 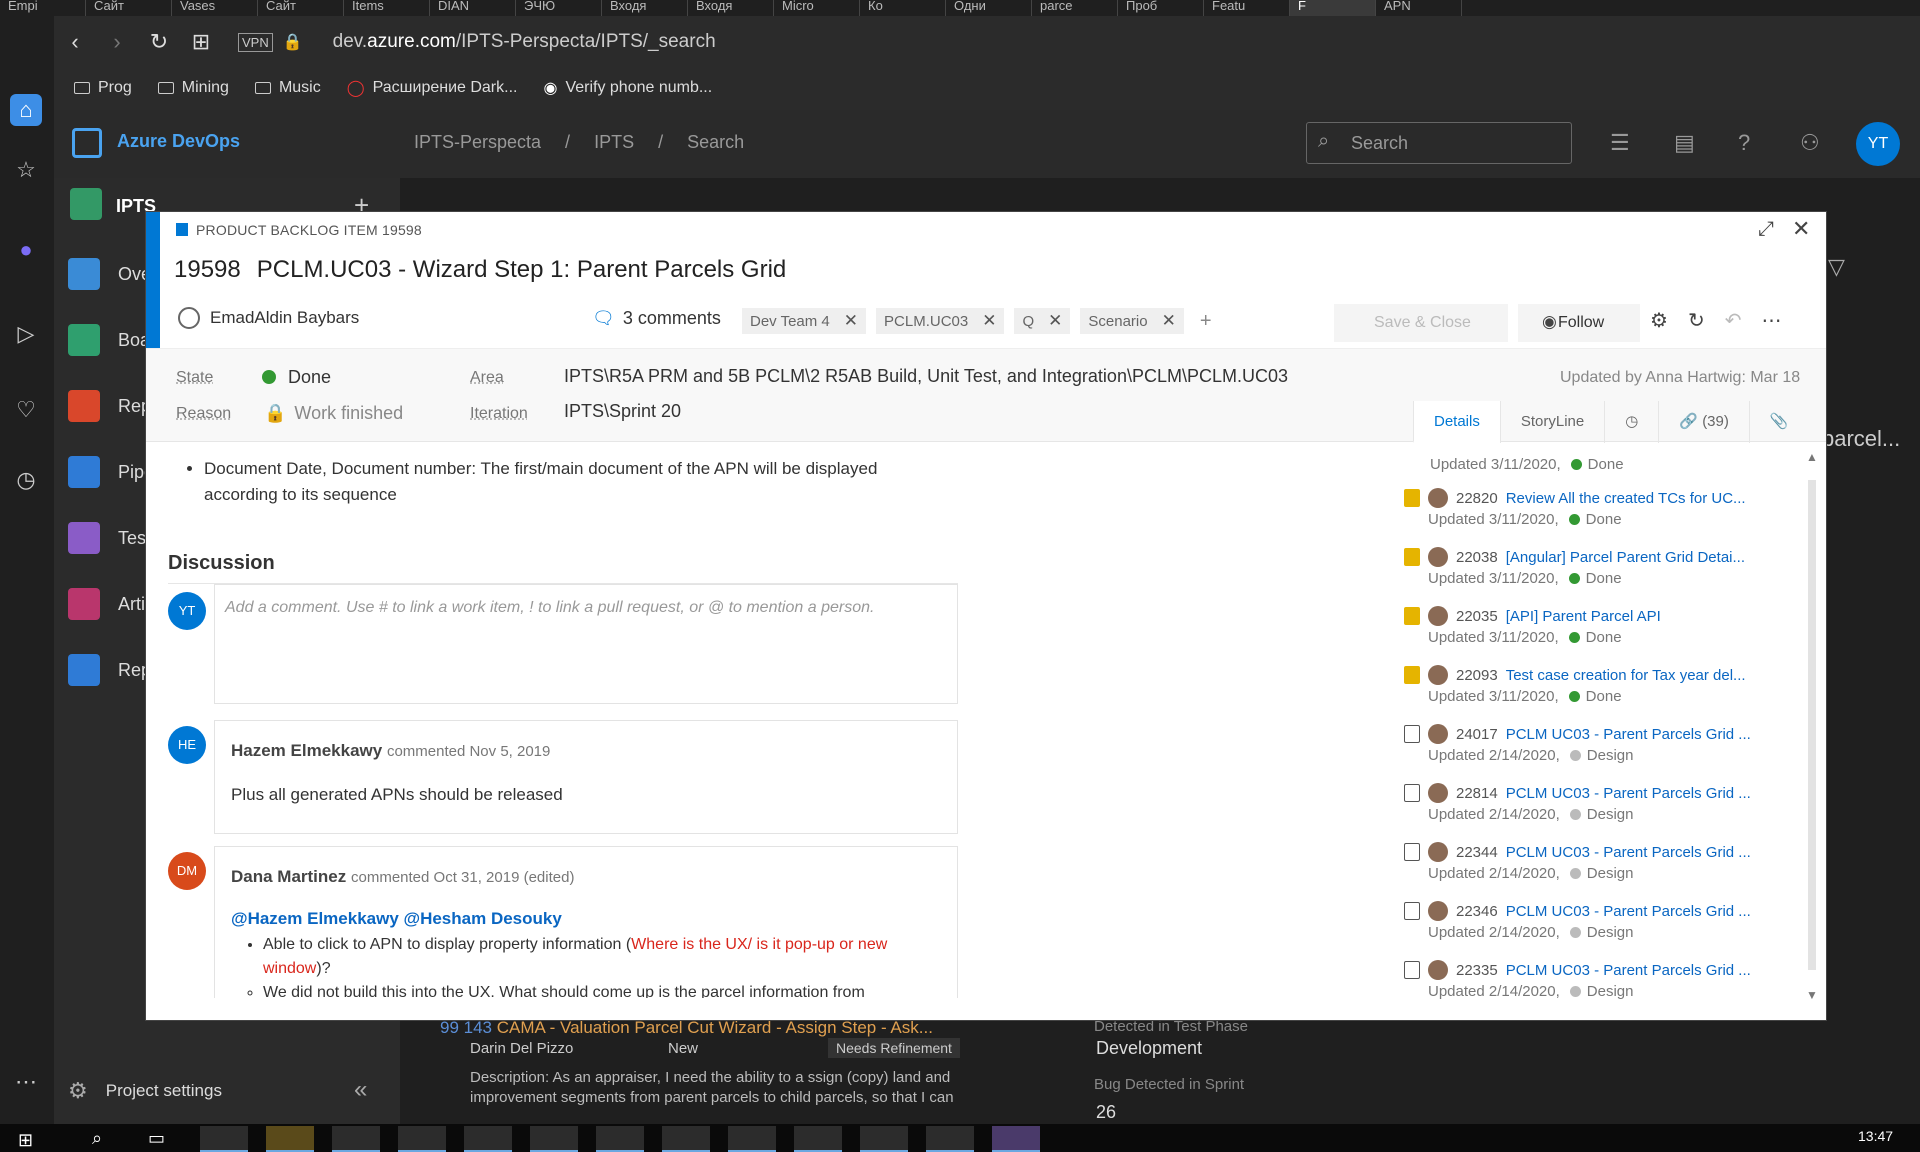 What do you see at coordinates (622, 411) in the screenshot?
I see `iteration-field: IPTS\Sprint 20` at bounding box center [622, 411].